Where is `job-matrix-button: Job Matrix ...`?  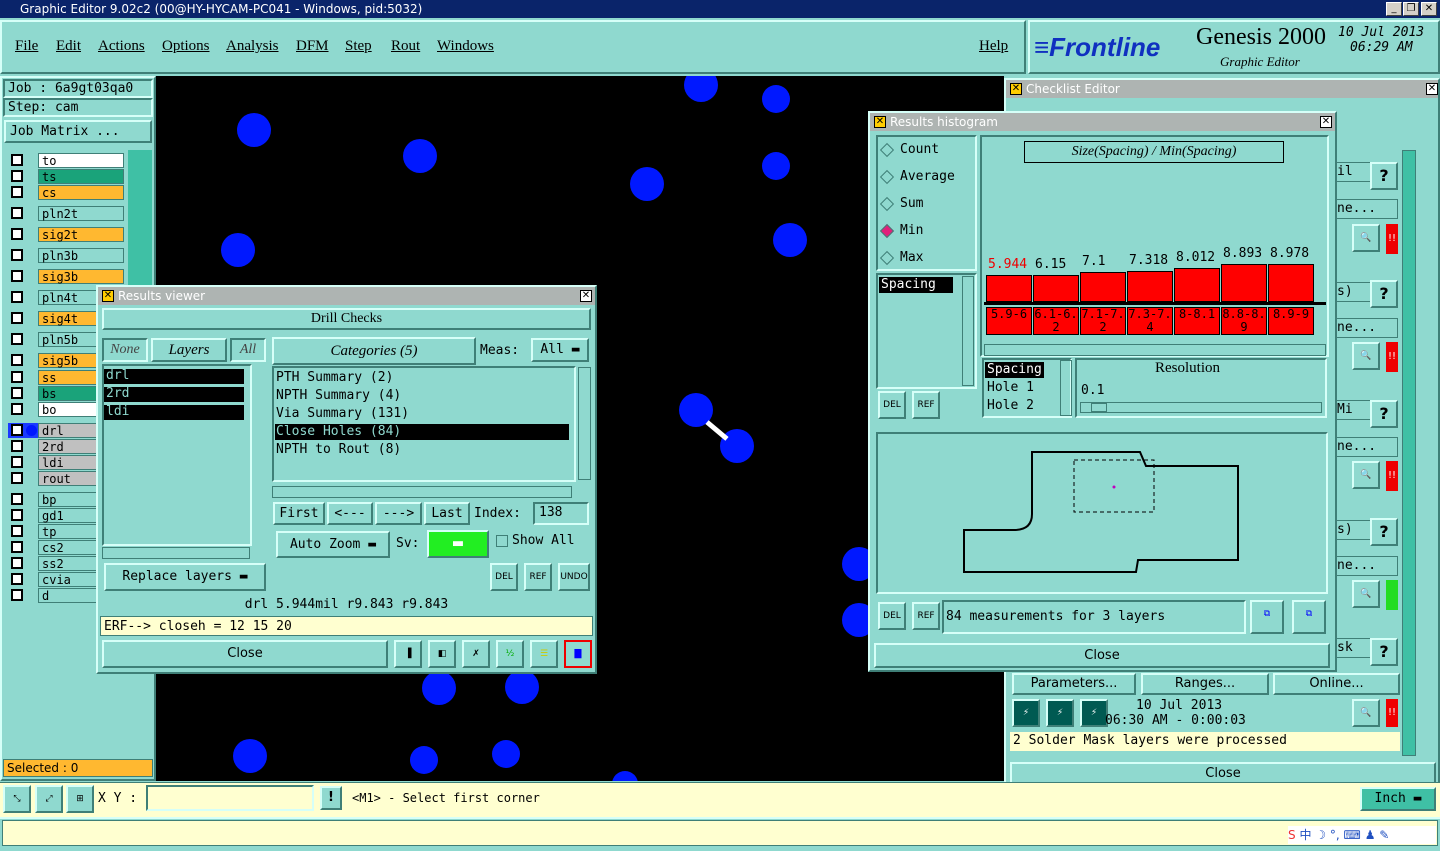
job-matrix-button: Job Matrix ... is located at coordinates (78, 131).